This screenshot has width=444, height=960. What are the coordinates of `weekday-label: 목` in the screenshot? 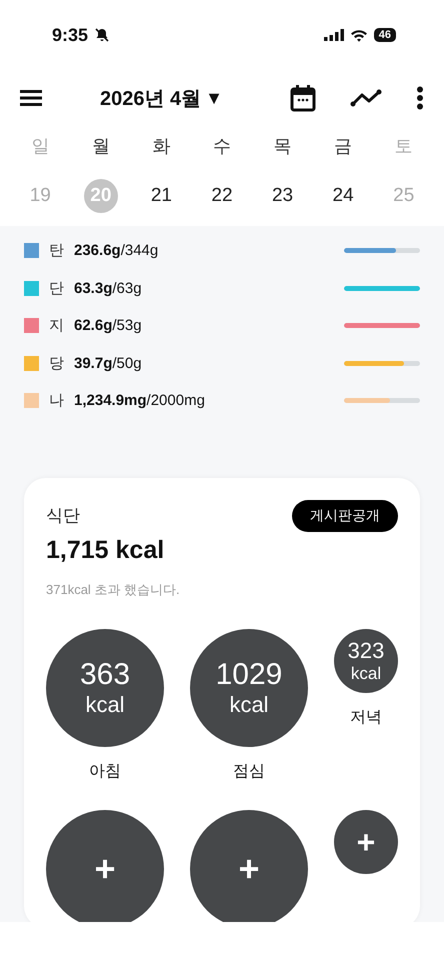 It's located at (282, 146).